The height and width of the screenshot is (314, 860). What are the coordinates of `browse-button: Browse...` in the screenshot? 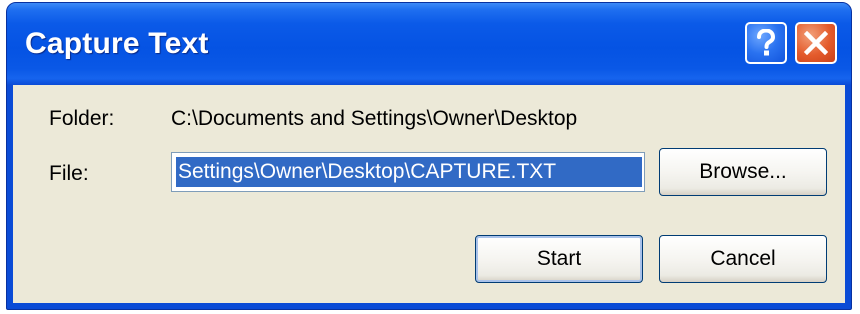 It's located at (743, 172).